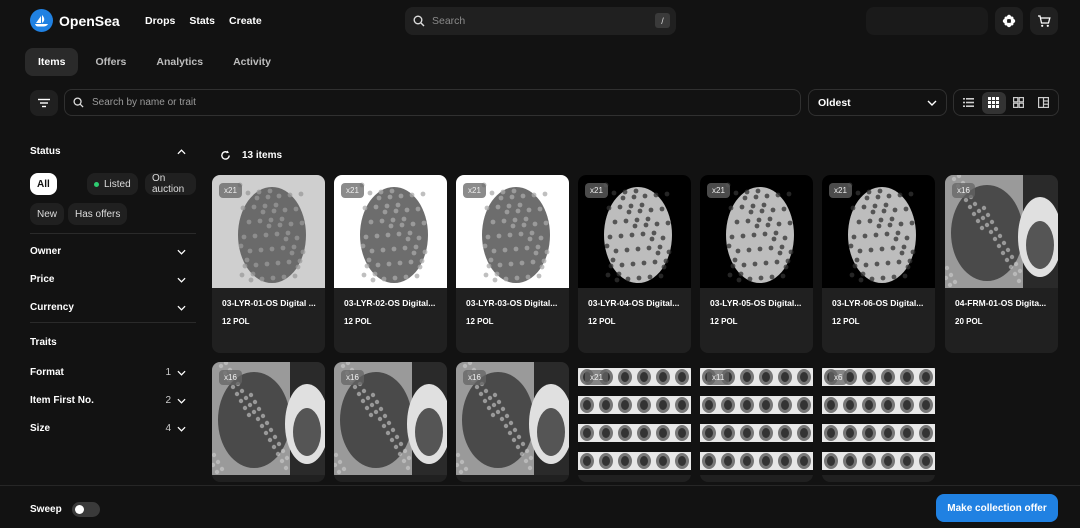 The width and height of the screenshot is (1080, 528). Describe the element at coordinates (390, 264) in the screenshot. I see `item-card: x21 03-LYR-02-OS Digital... 12 POL` at that location.